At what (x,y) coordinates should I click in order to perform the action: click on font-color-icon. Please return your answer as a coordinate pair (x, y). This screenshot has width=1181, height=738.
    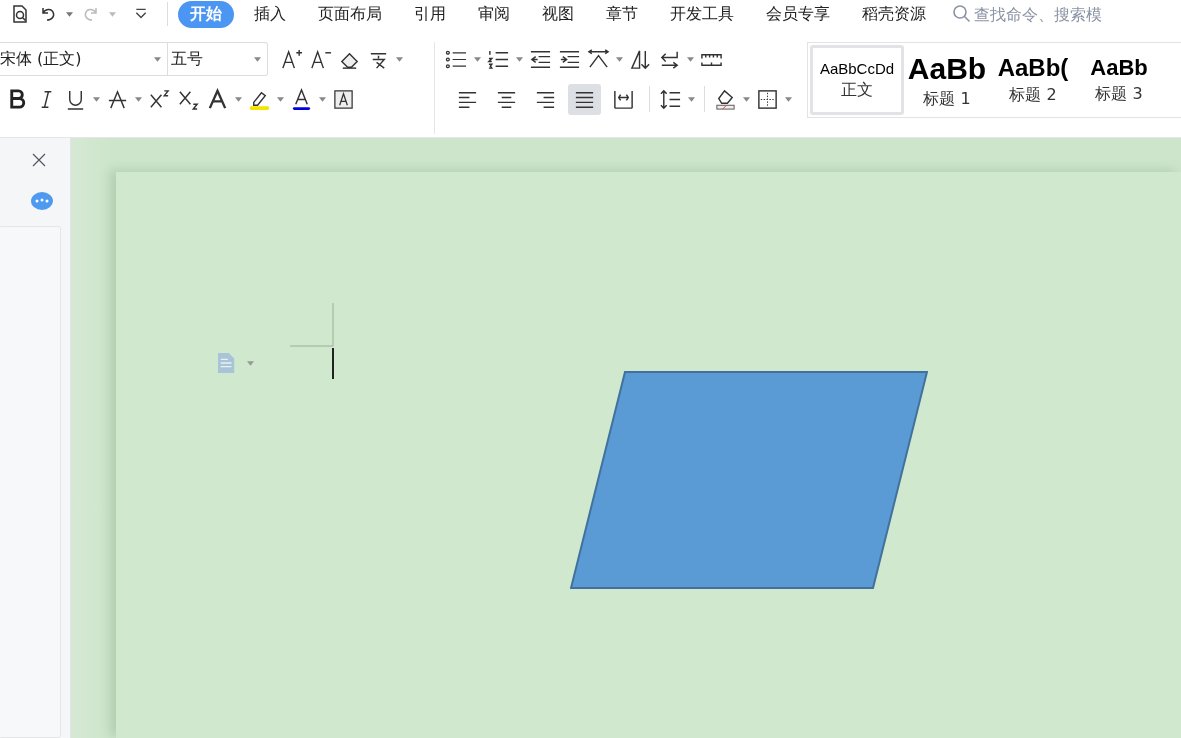
    Looking at the image, I should click on (301, 99).